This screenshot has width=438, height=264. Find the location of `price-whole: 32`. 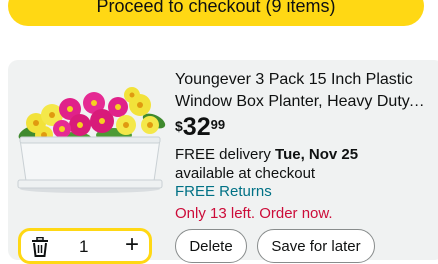

price-whole: 32 is located at coordinates (196, 127).